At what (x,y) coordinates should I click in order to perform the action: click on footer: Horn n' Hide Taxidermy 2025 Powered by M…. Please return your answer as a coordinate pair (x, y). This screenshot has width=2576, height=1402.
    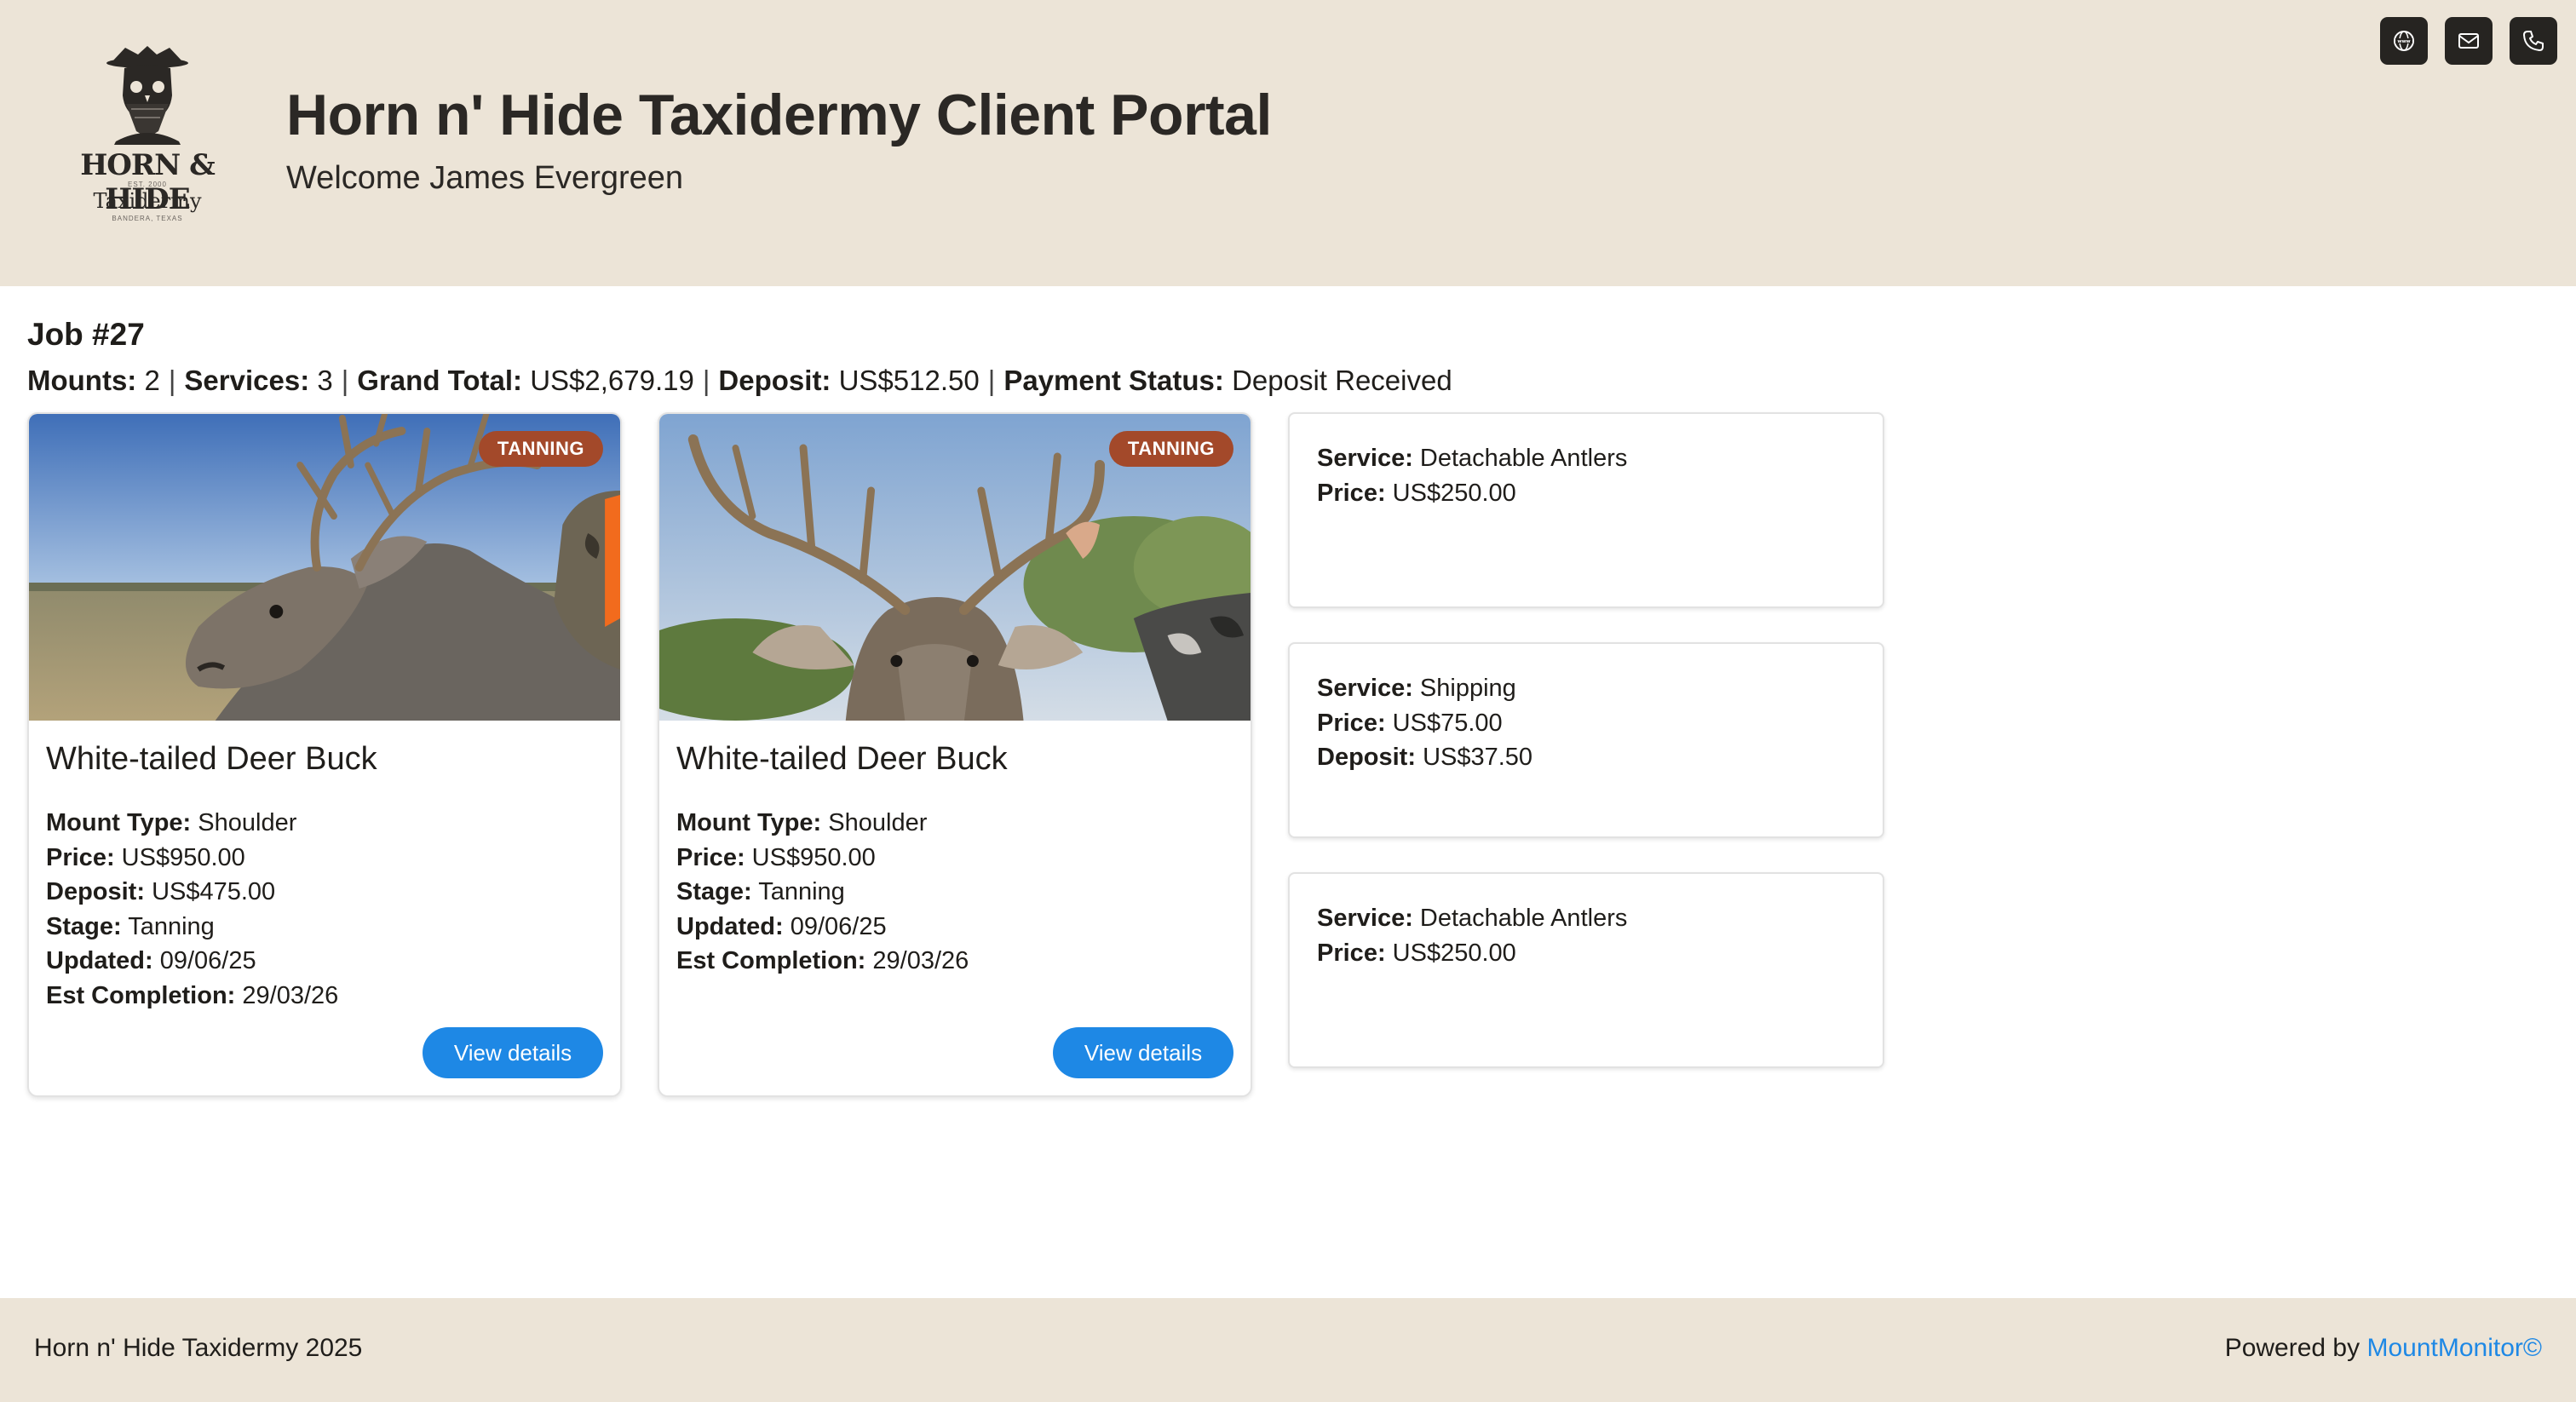
    Looking at the image, I should click on (1288, 1350).